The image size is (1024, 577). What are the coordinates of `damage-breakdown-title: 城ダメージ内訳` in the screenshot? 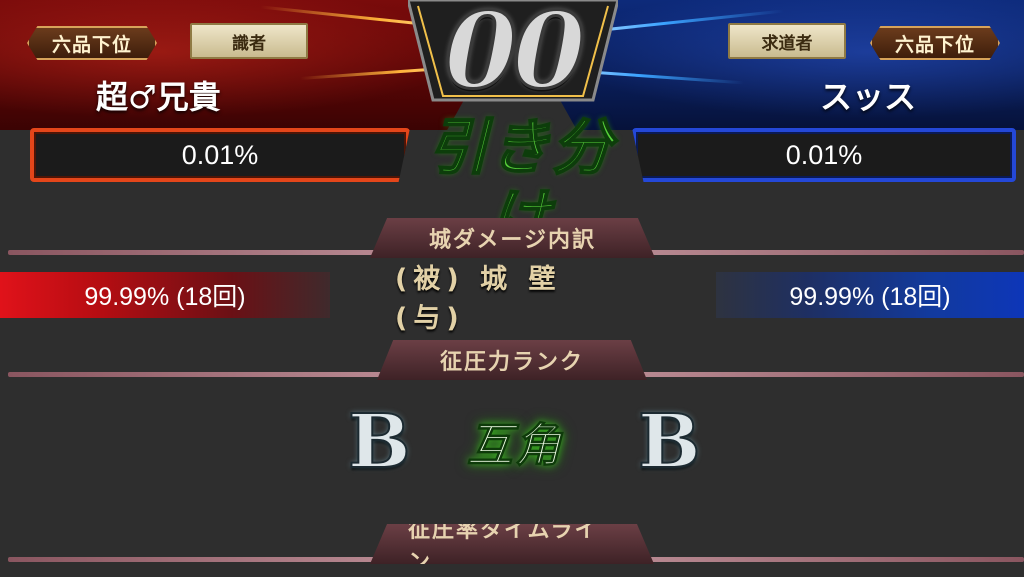 It's located at (512, 238).